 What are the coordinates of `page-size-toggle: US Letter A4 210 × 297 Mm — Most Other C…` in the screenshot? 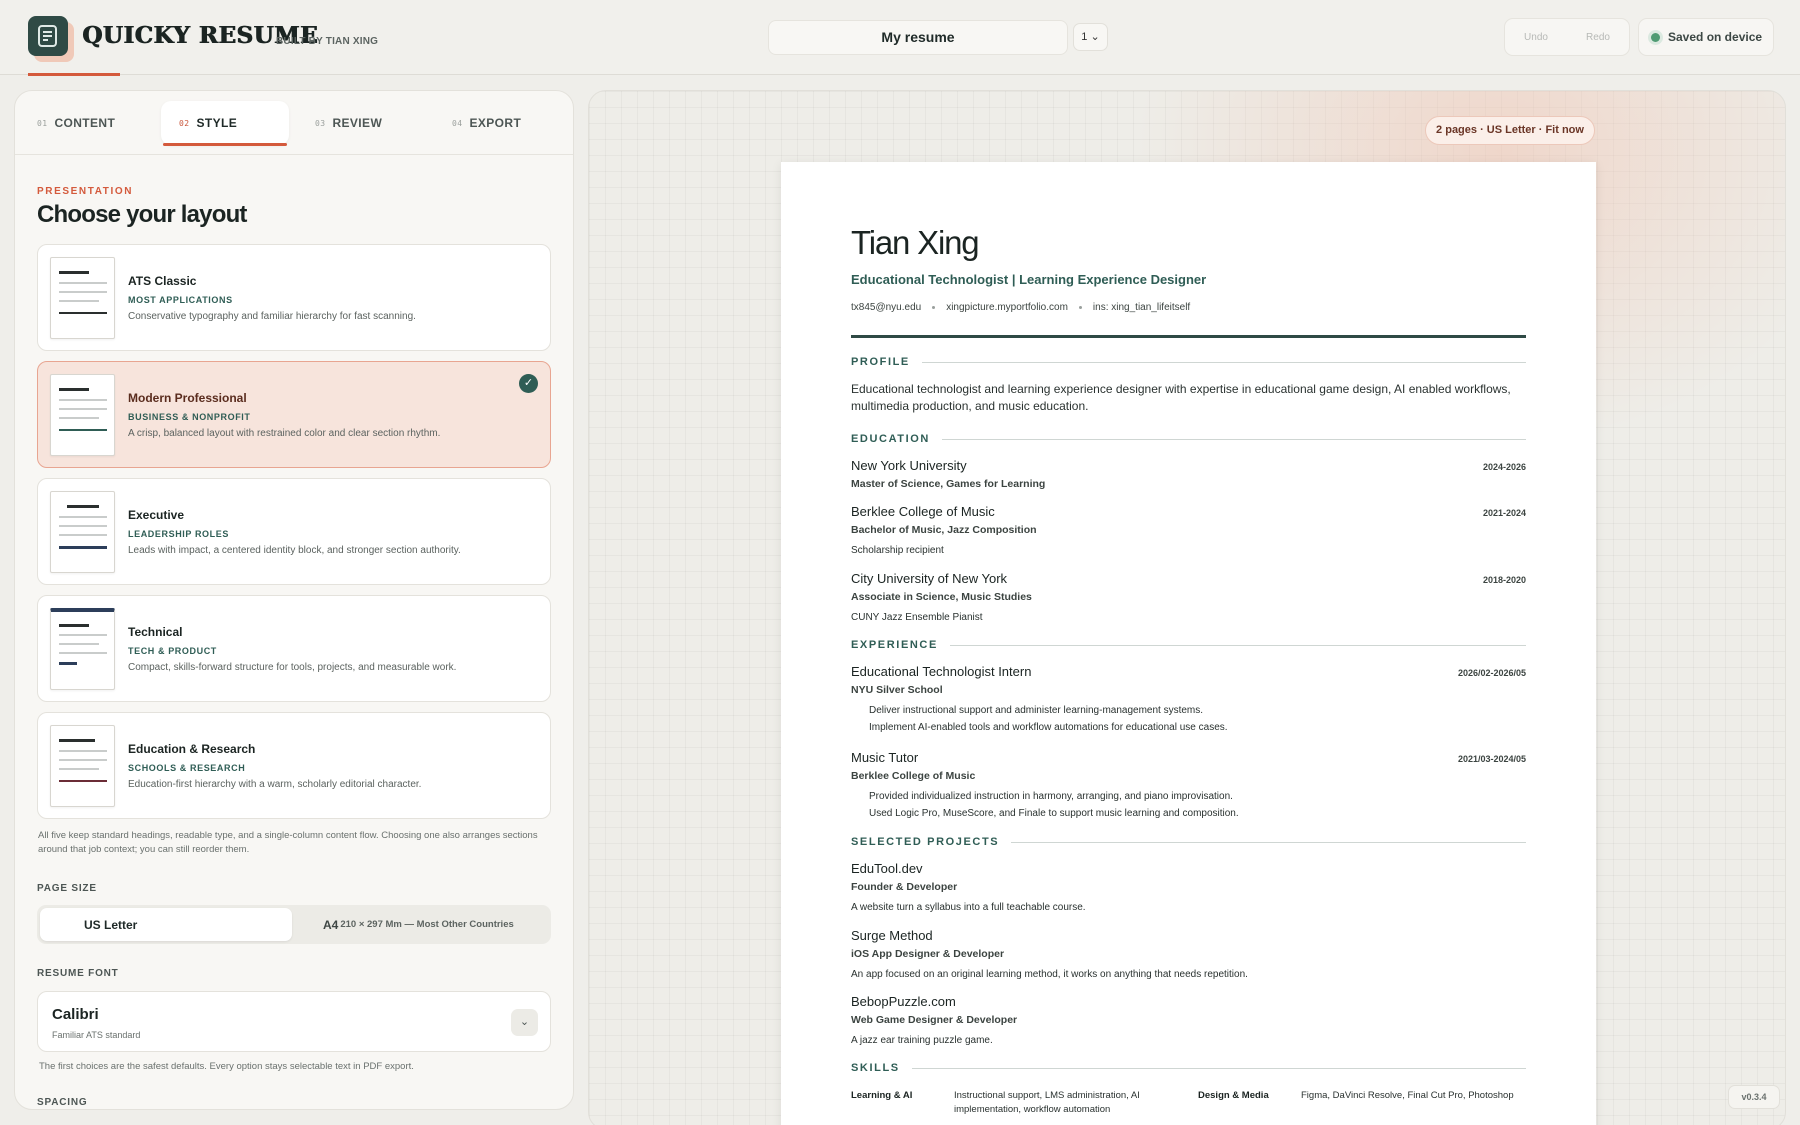 It's located at (294, 924).